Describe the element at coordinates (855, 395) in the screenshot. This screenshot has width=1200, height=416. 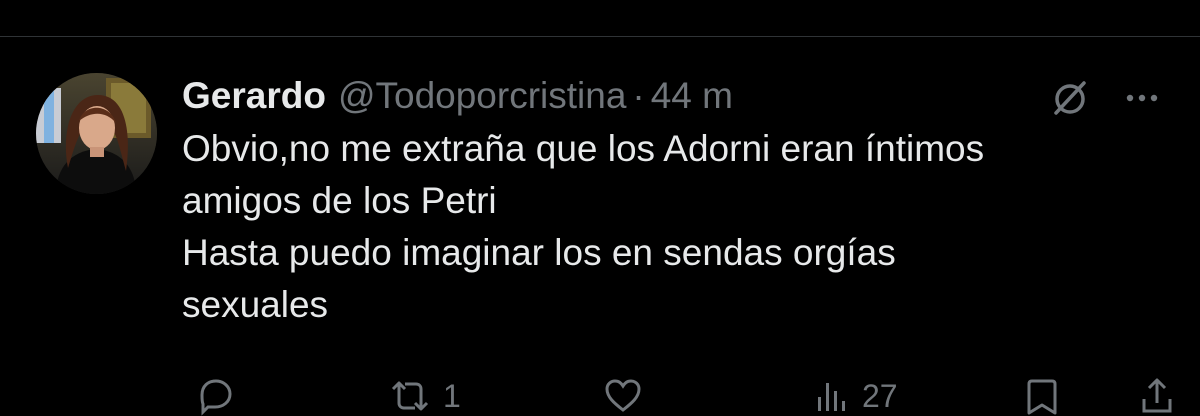
I see `views-button: 27` at that location.